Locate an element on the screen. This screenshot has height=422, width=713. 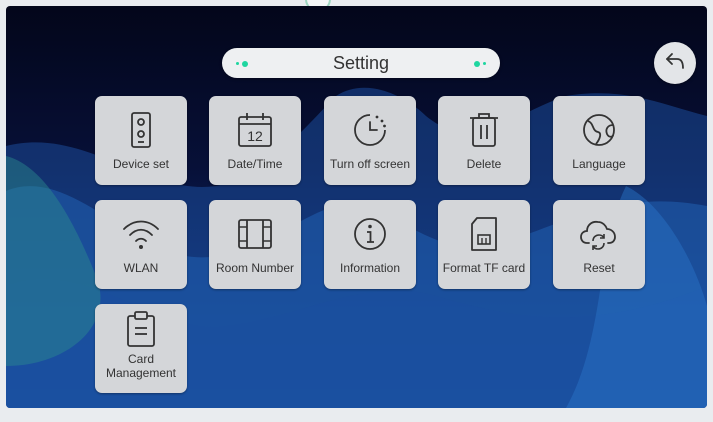
timer-icon is located at coordinates (370, 130).